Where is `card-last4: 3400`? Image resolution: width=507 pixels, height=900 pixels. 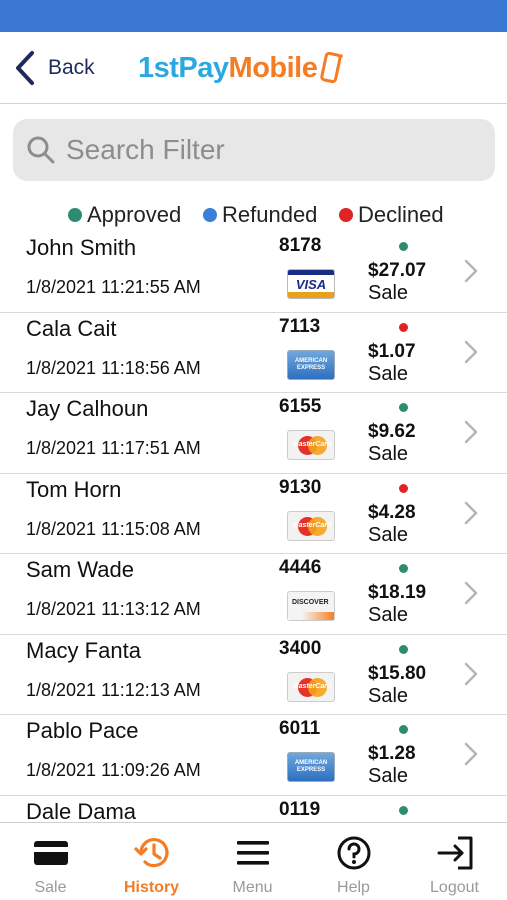 card-last4: 3400 is located at coordinates (300, 648).